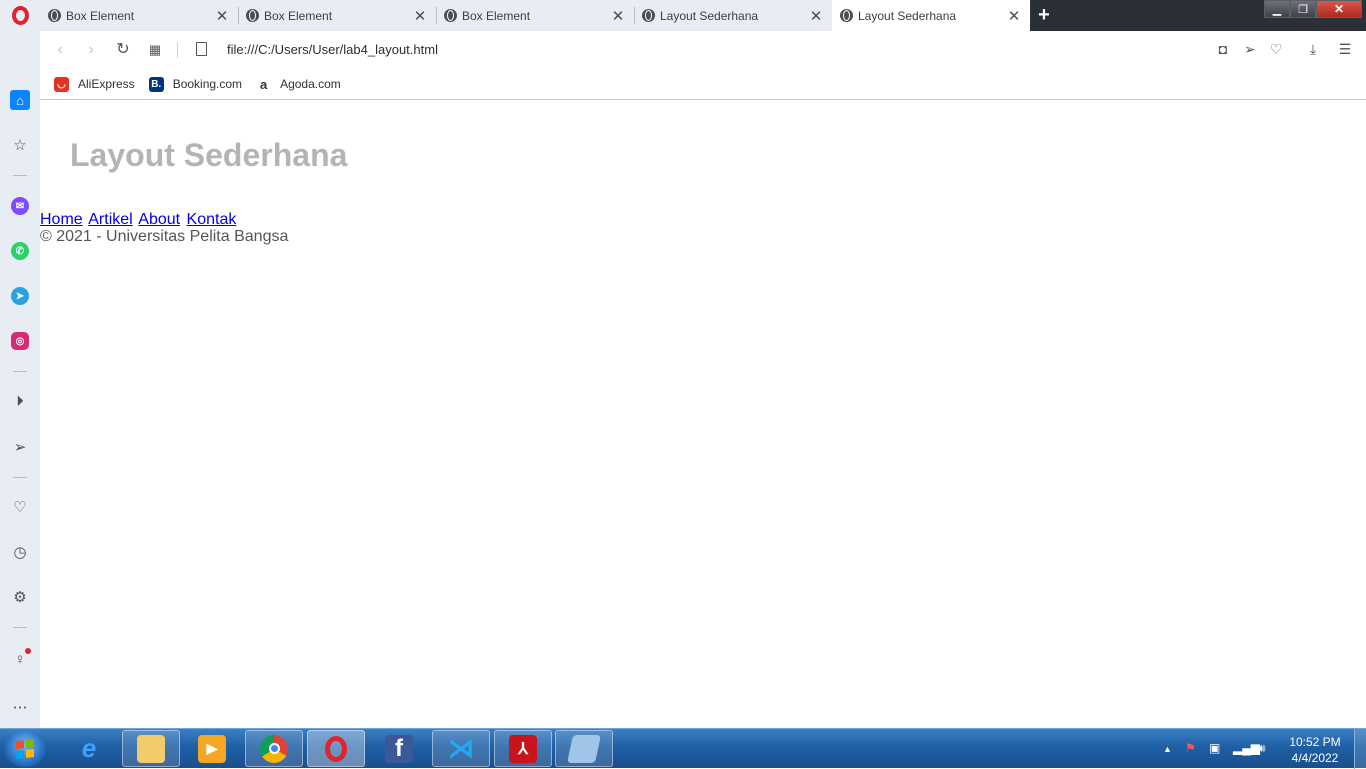  I want to click on minimize-button: ▁, so click(1277, 9).